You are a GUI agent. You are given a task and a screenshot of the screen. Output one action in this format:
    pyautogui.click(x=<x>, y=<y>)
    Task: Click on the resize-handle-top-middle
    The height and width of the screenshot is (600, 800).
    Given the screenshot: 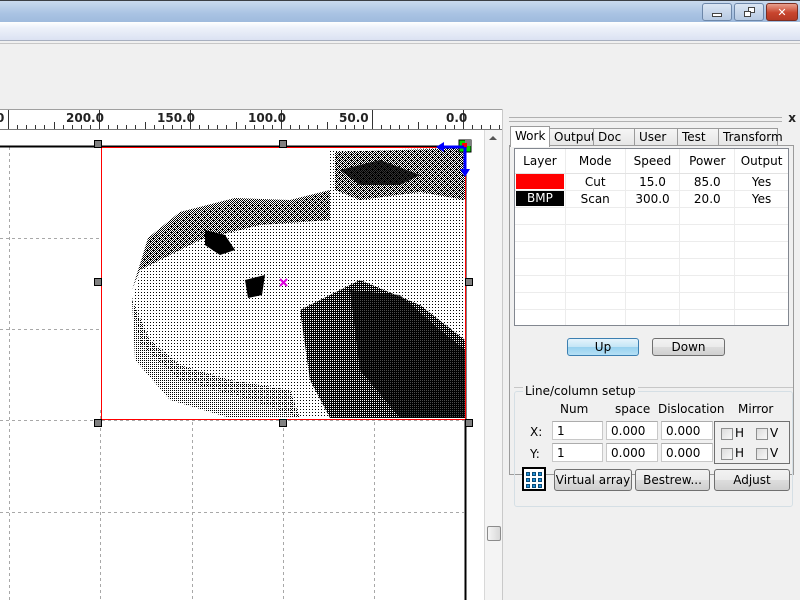 What is the action you would take?
    pyautogui.click(x=283, y=144)
    